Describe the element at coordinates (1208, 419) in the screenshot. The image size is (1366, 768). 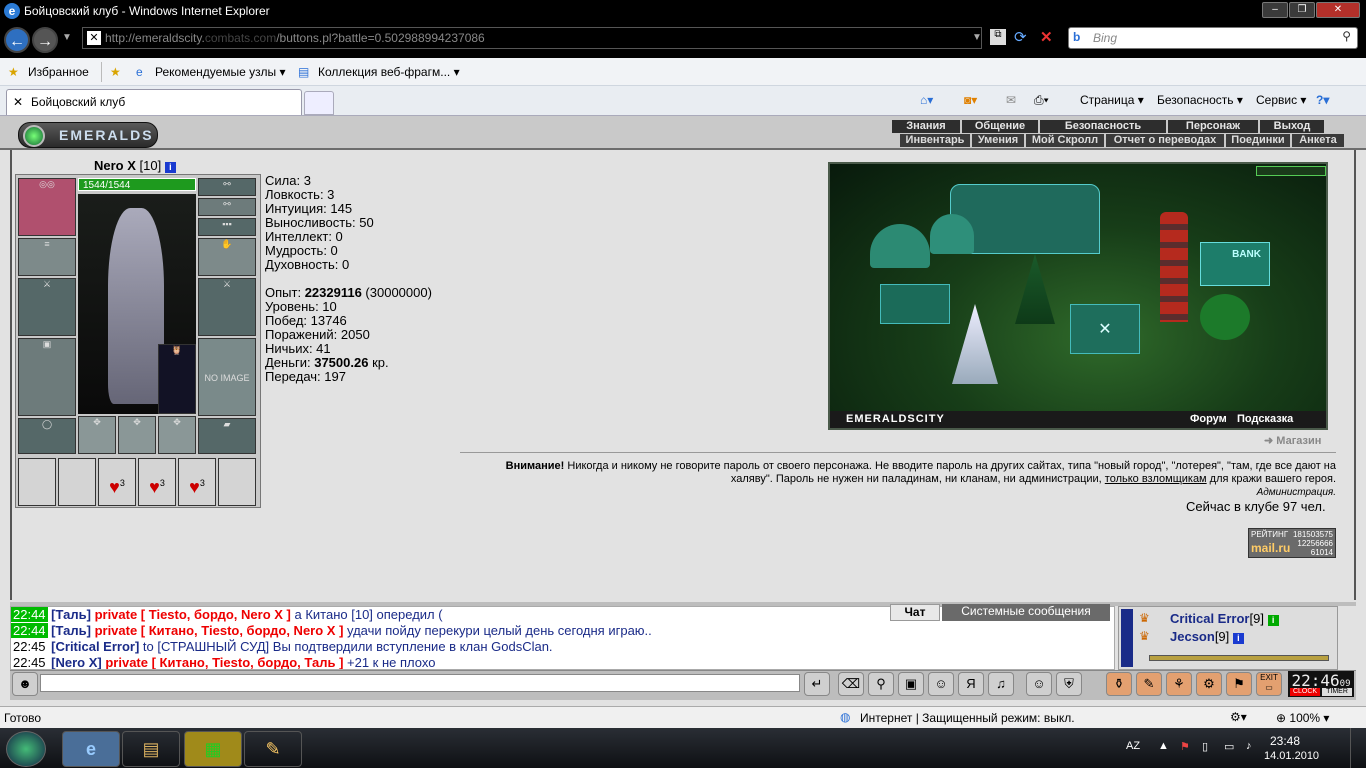
I see `forum-link: Форум` at that location.